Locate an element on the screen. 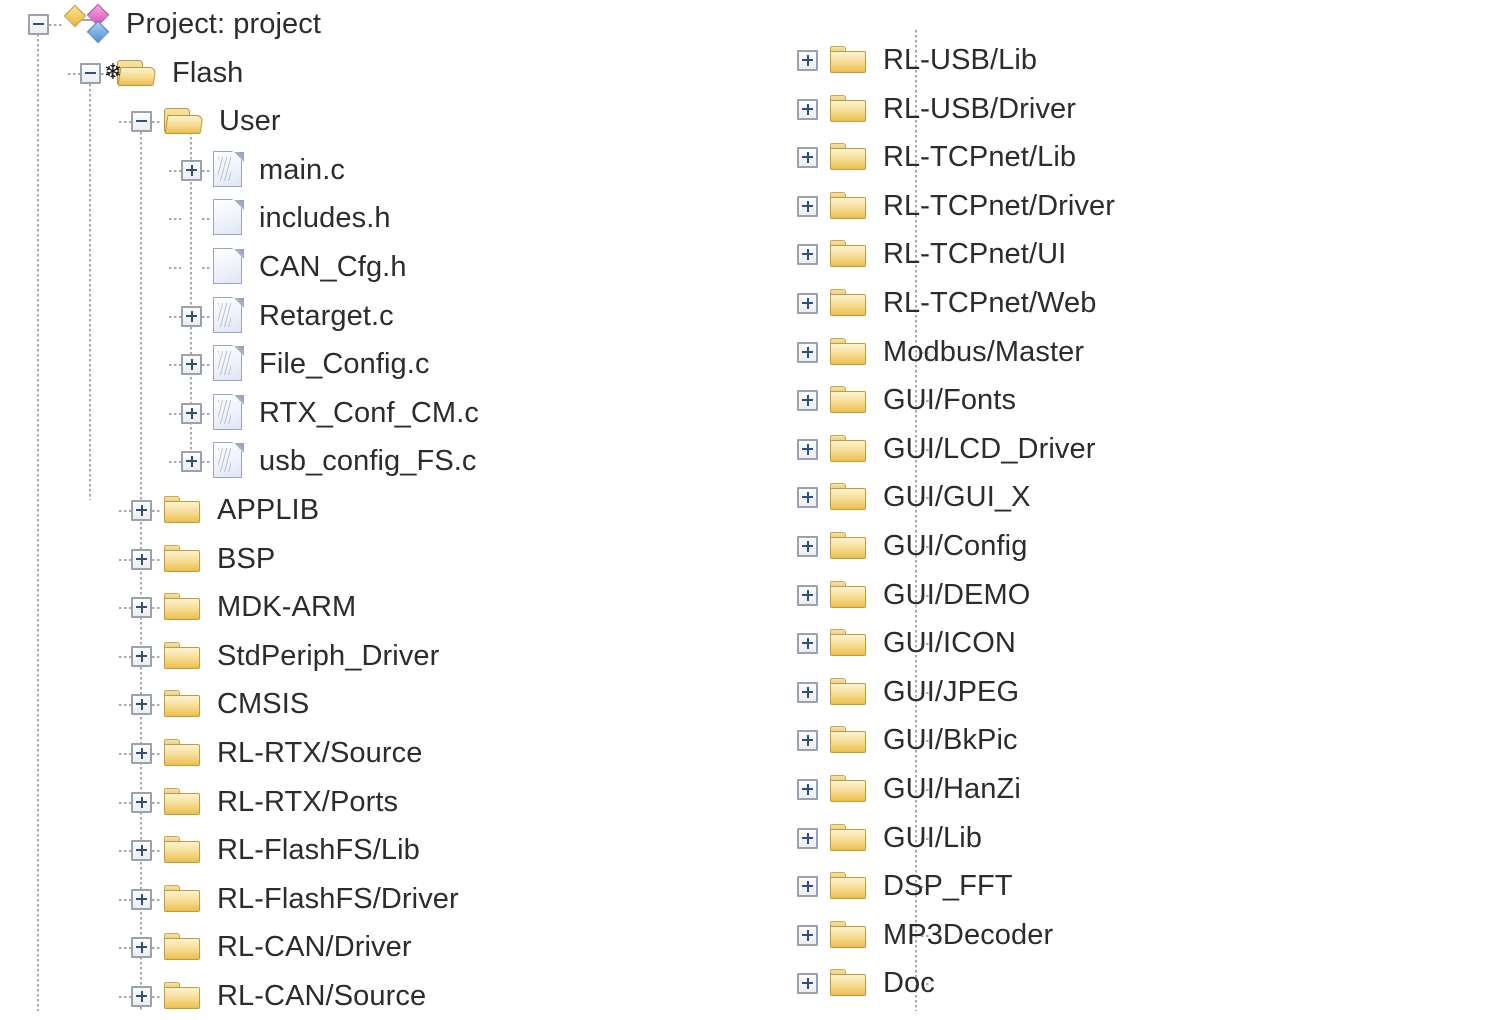 This screenshot has height=1020, width=1500. tree-node: RL-TCPnet/Web is located at coordinates (947, 303).